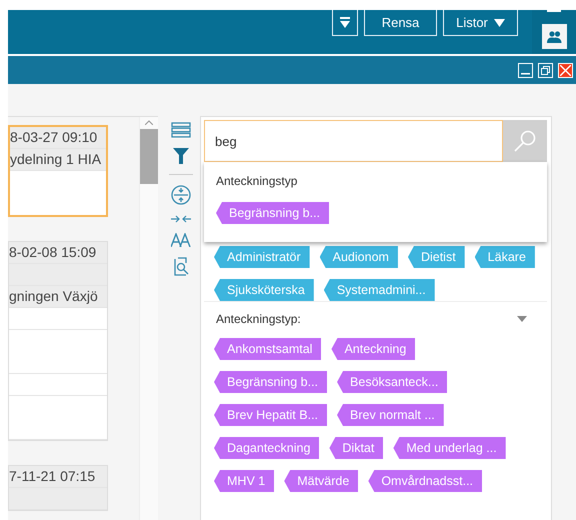 This screenshot has width=576, height=520. What do you see at coordinates (525, 141) in the screenshot?
I see `search-icon` at bounding box center [525, 141].